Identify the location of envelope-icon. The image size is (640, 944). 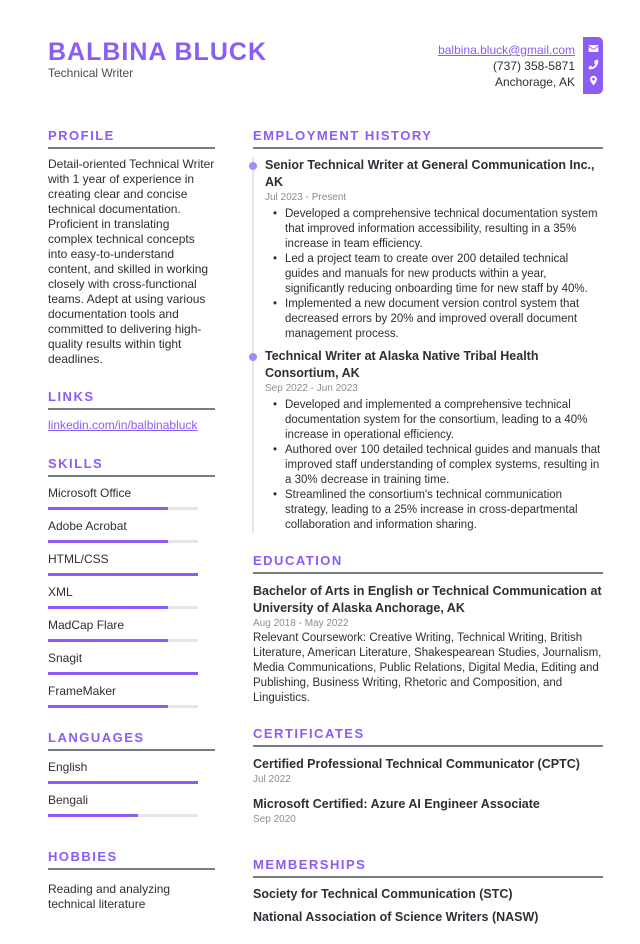
(593, 48).